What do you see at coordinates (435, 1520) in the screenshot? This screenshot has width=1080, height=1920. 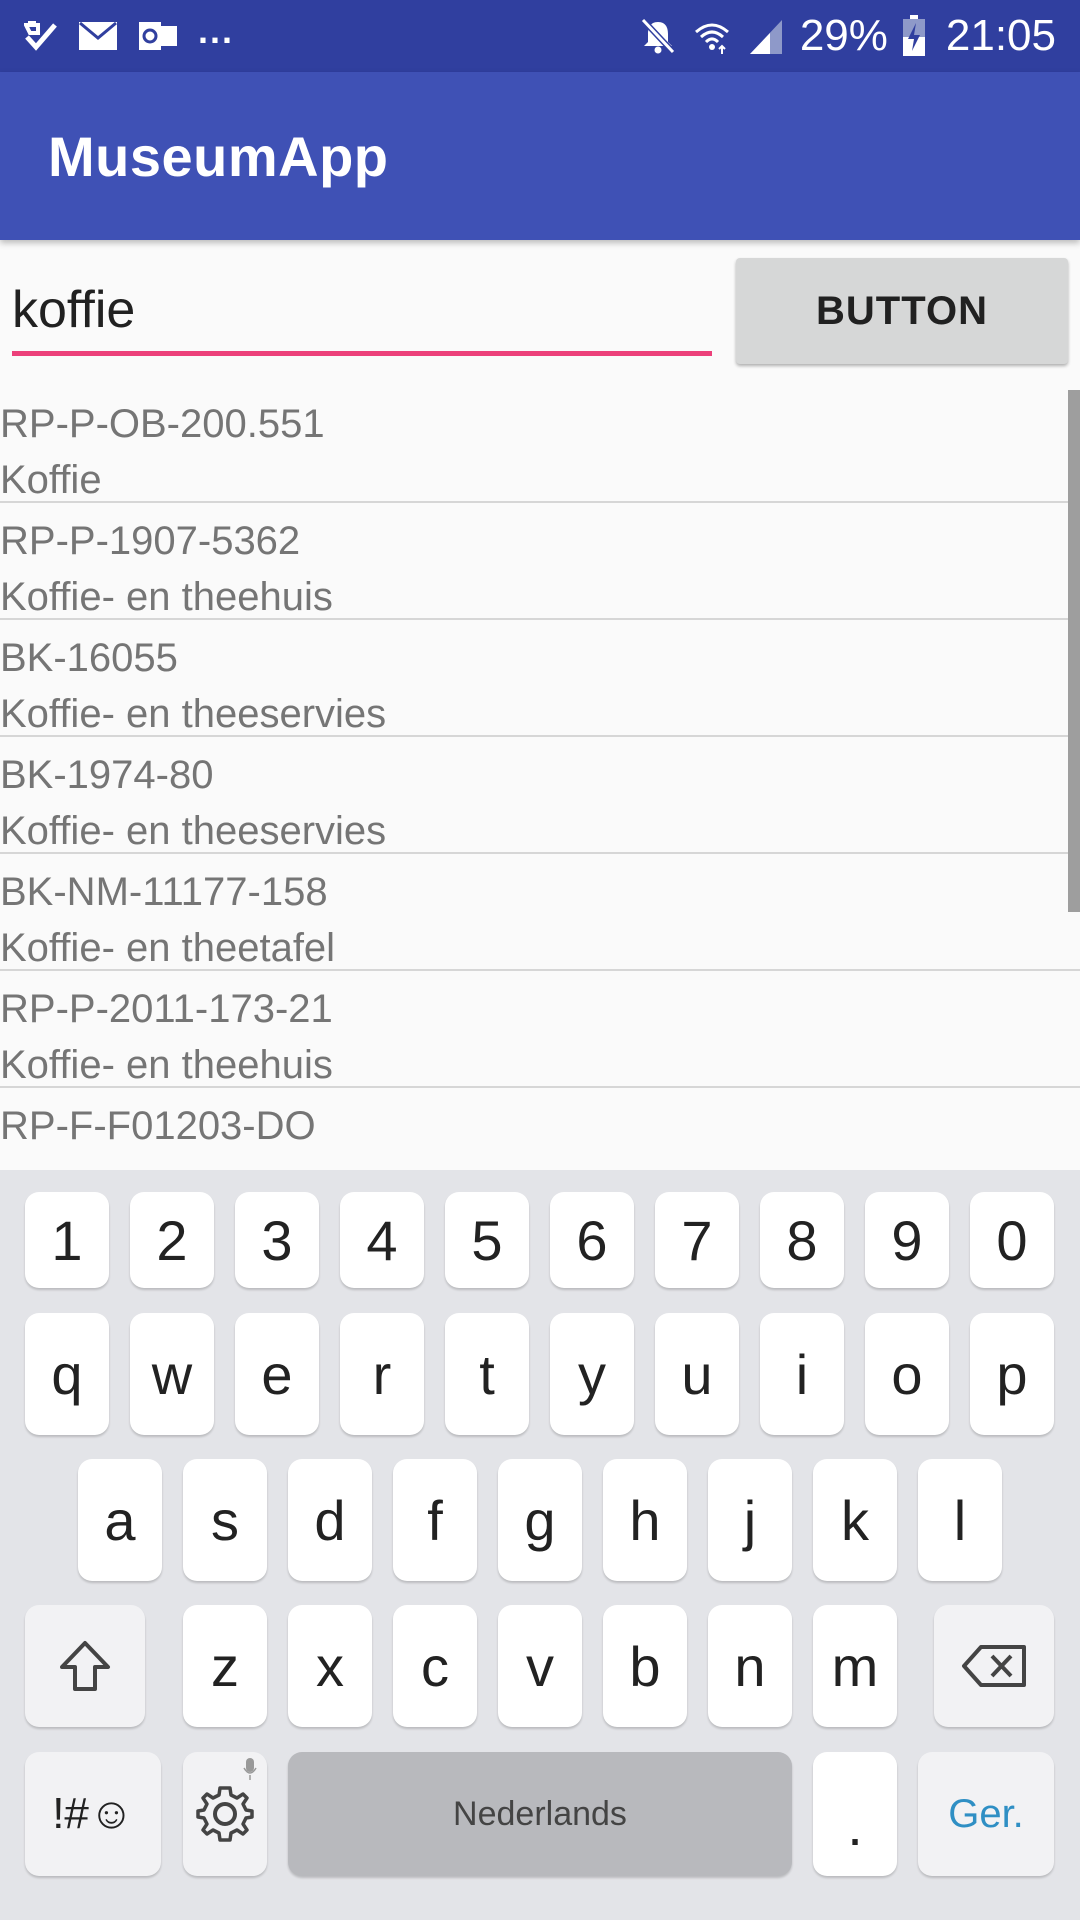 I see `key-f: f` at bounding box center [435, 1520].